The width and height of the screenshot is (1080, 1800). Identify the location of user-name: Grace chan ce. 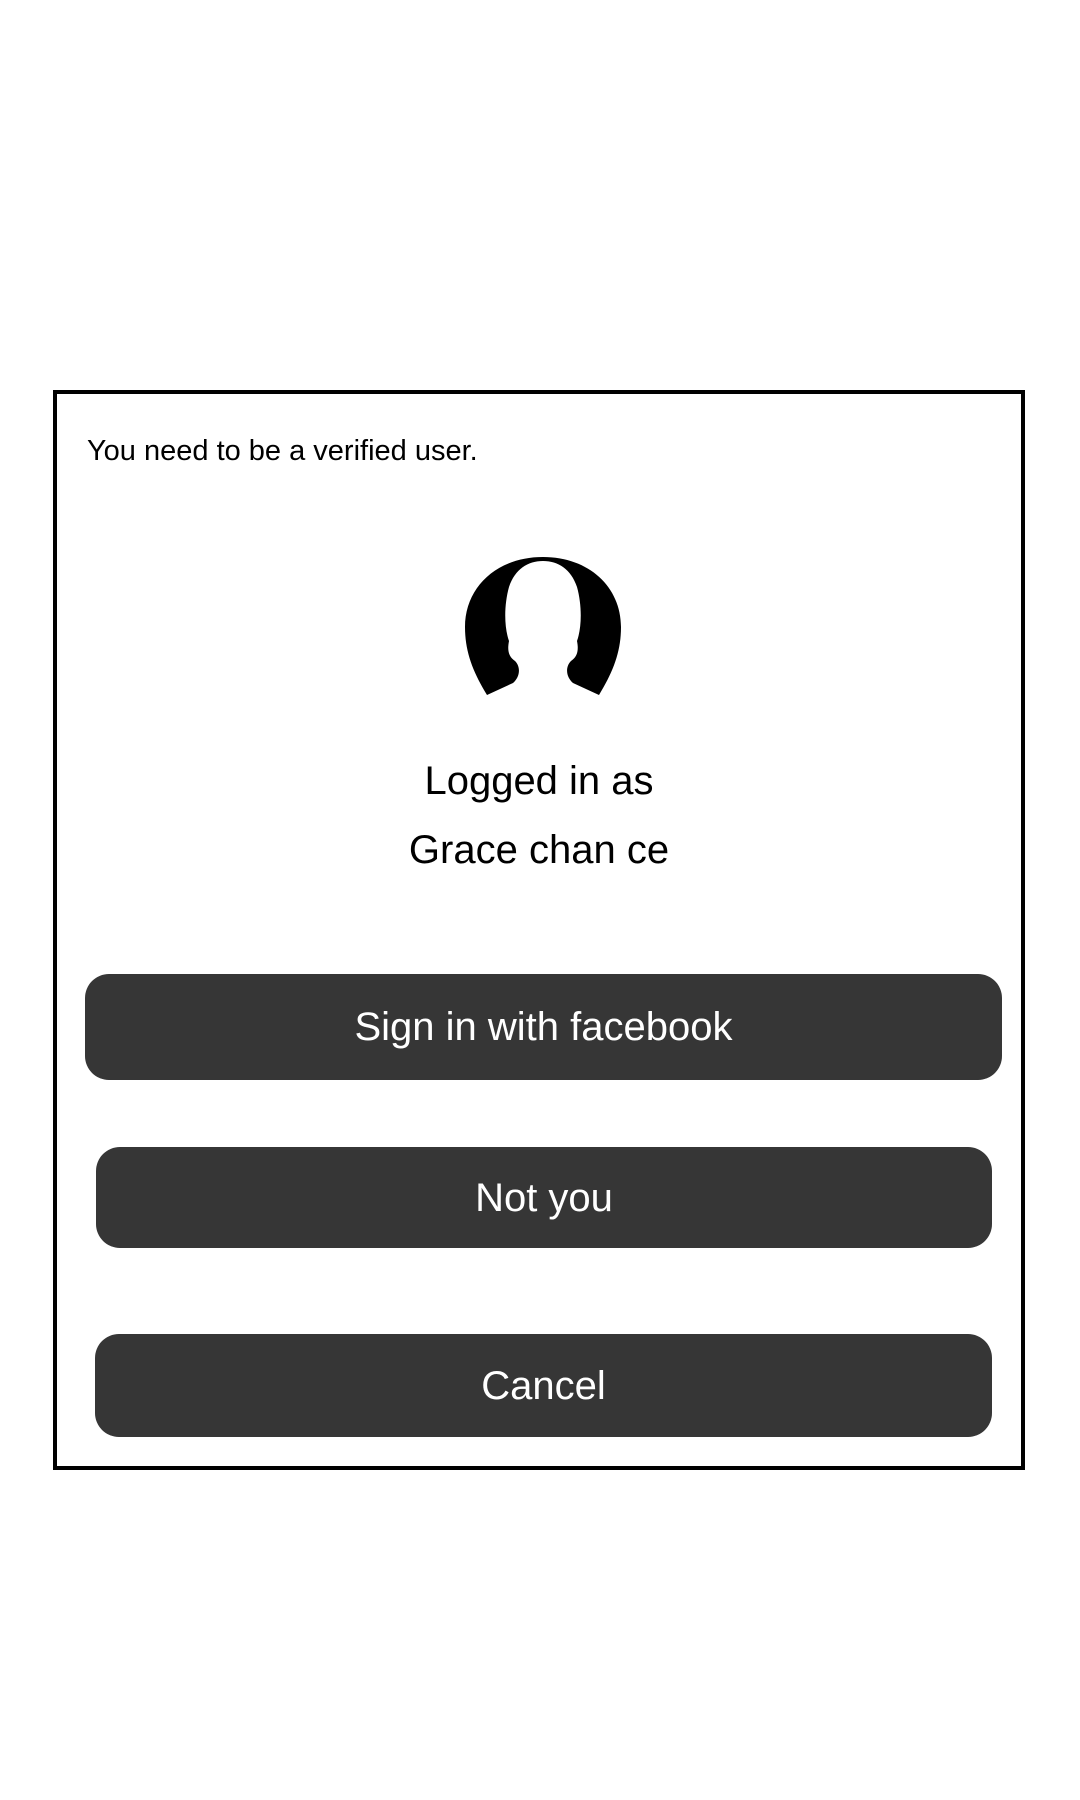
(539, 850).